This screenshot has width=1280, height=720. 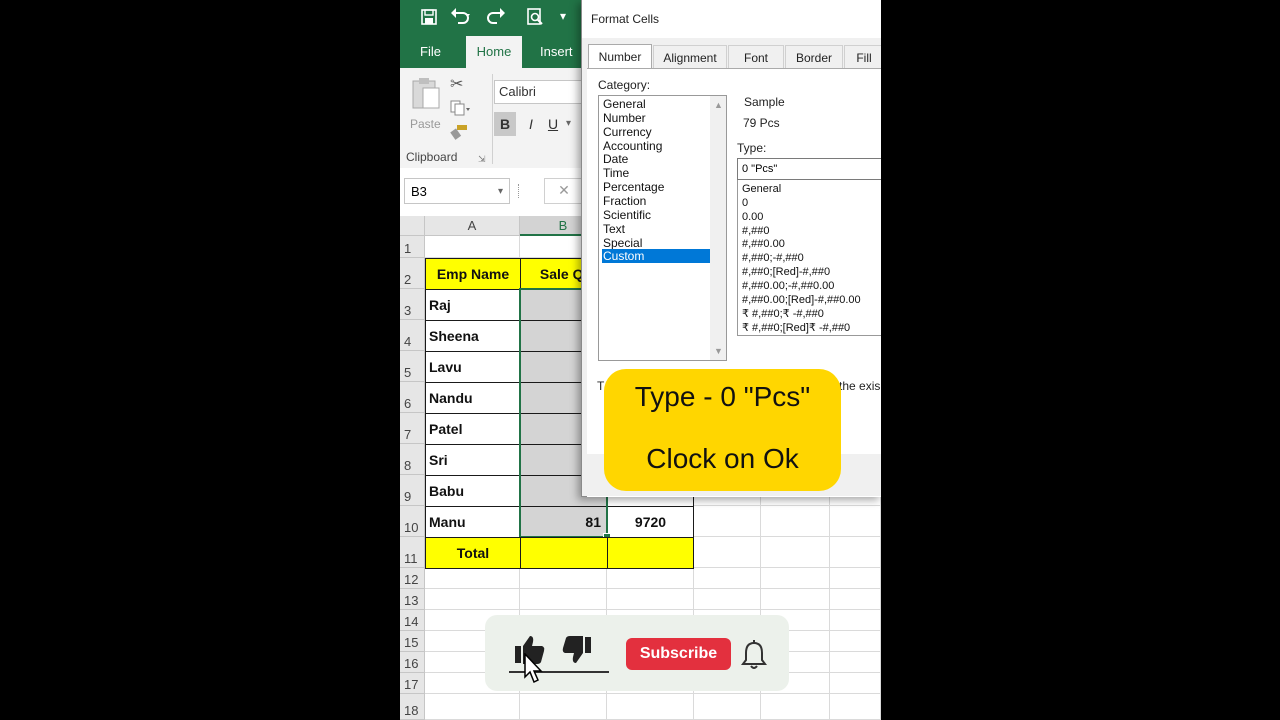 What do you see at coordinates (564, 191) in the screenshot?
I see `cancel-entry-button: ✕` at bounding box center [564, 191].